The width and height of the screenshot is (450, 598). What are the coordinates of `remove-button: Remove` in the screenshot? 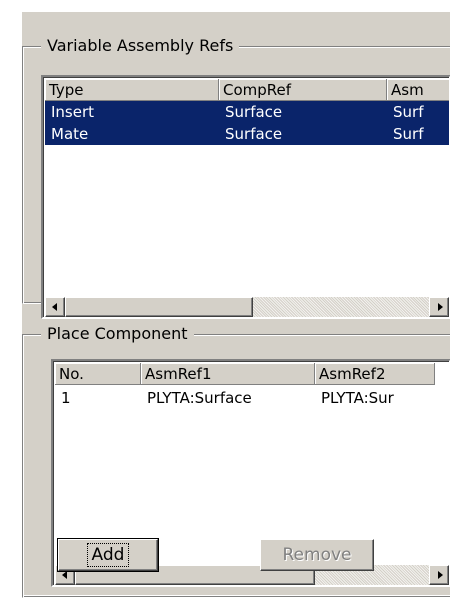 It's located at (317, 555).